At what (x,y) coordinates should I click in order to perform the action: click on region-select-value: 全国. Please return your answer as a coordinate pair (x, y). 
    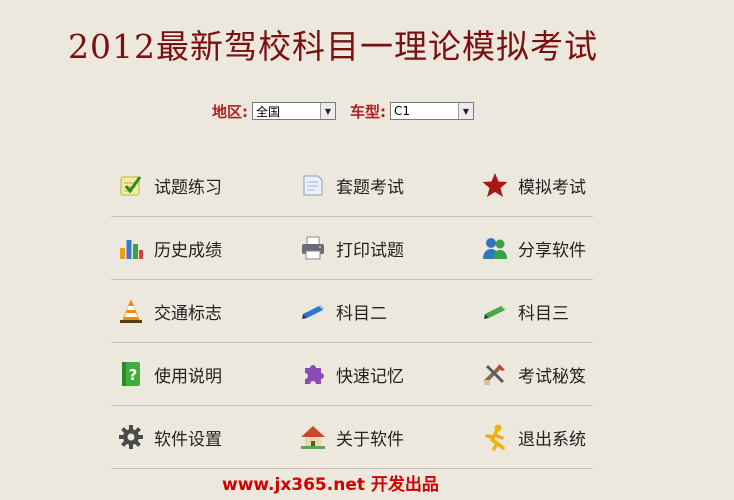
    Looking at the image, I should click on (268, 111).